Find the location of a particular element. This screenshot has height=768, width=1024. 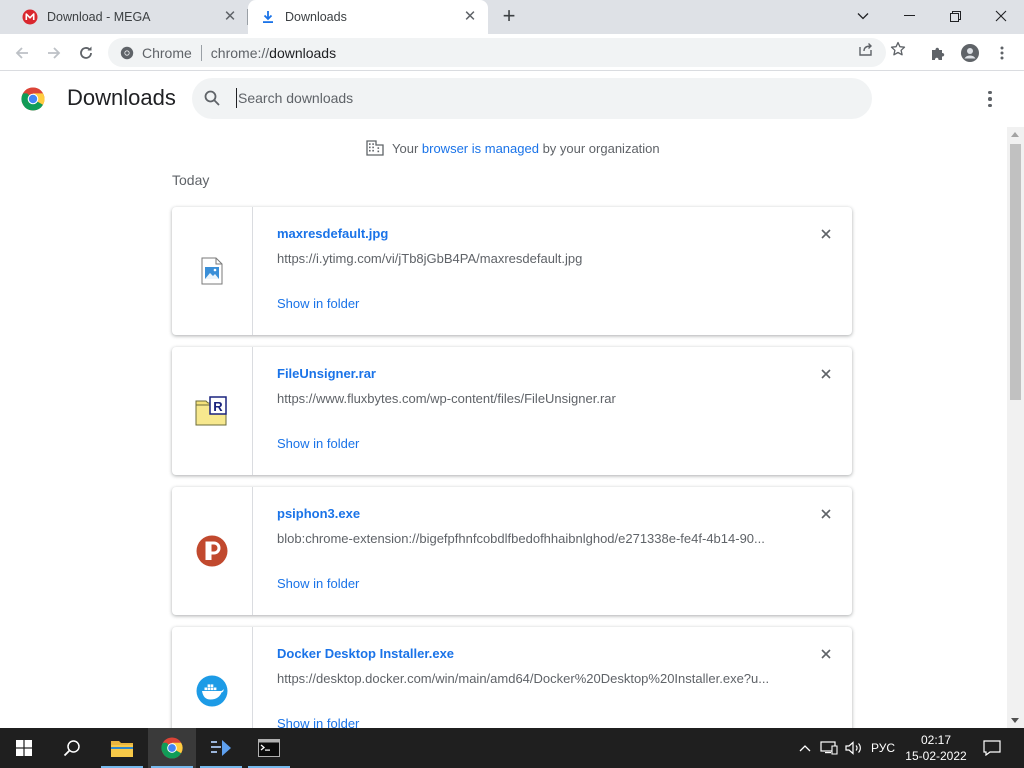

app-icon is located at coordinates (221, 748).